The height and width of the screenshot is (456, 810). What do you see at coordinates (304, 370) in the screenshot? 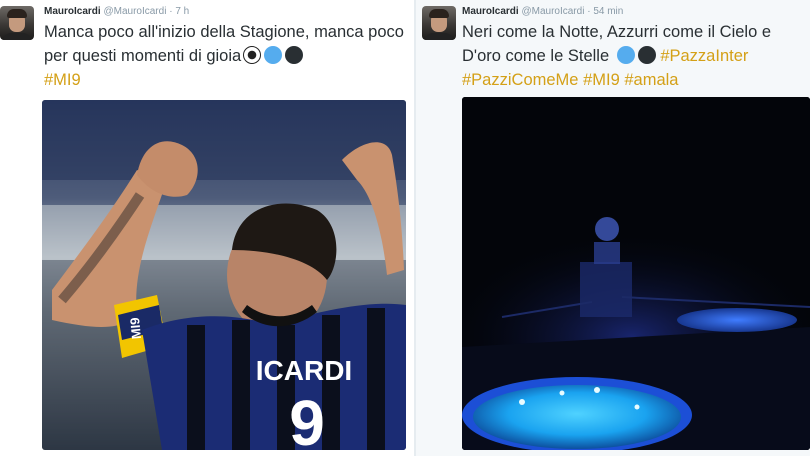
I see `jersey-name: ICARDI` at bounding box center [304, 370].